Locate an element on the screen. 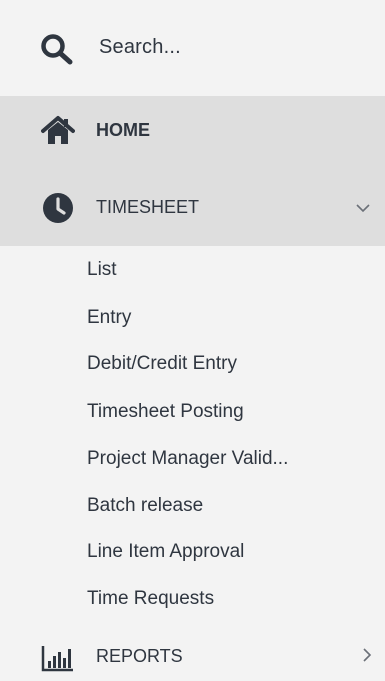 The width and height of the screenshot is (385, 681). chevron-down-icon is located at coordinates (363, 208).